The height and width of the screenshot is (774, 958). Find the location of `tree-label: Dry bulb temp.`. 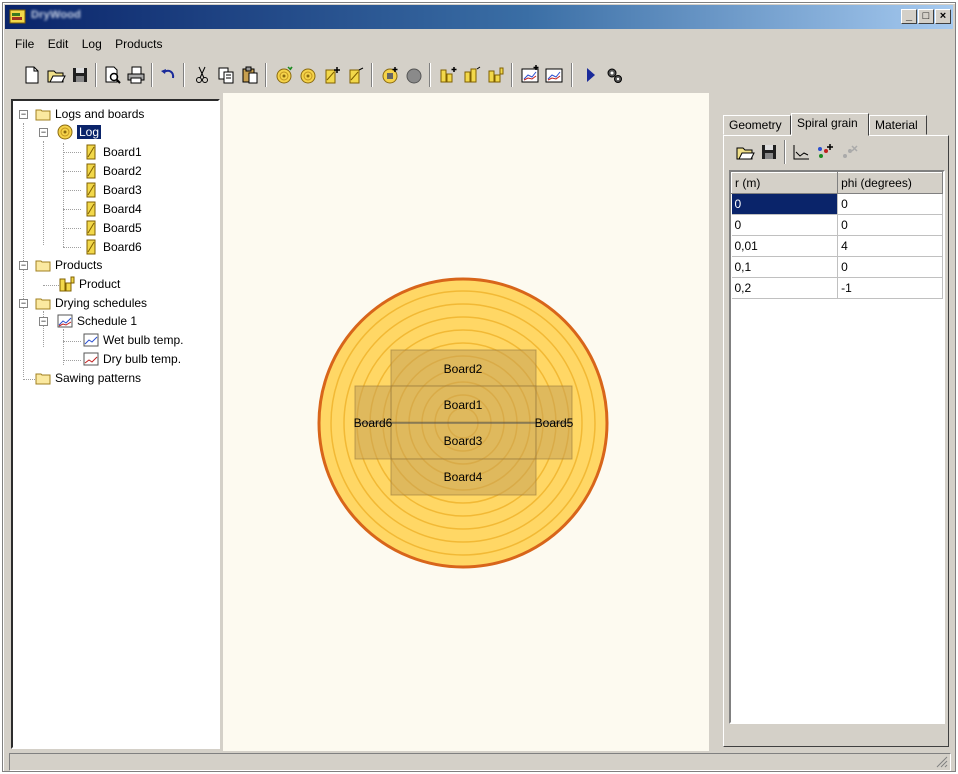

tree-label: Dry bulb temp. is located at coordinates (142, 359).